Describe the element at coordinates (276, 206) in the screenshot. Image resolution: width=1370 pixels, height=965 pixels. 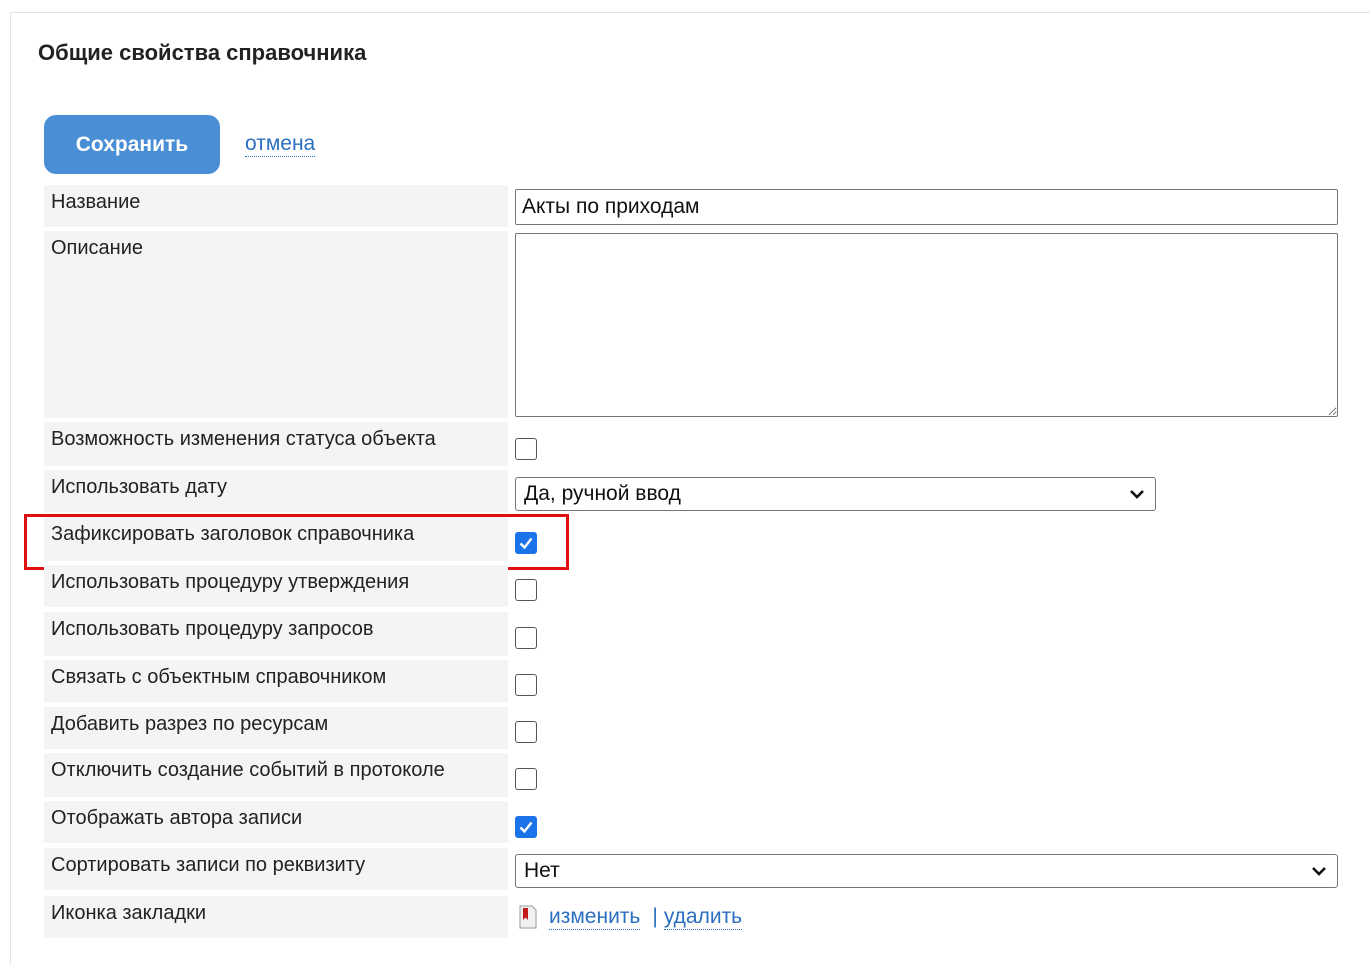
I see `name-label: Название` at that location.